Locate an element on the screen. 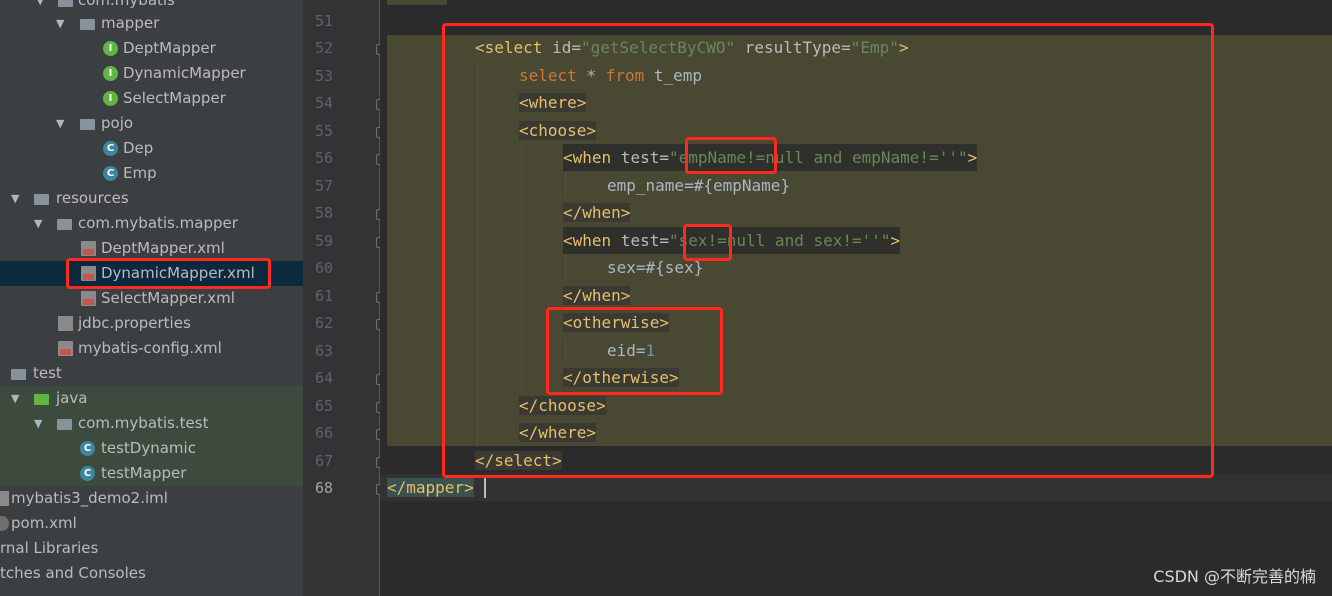  tree-item-label: jdbc.properties is located at coordinates (134, 323).